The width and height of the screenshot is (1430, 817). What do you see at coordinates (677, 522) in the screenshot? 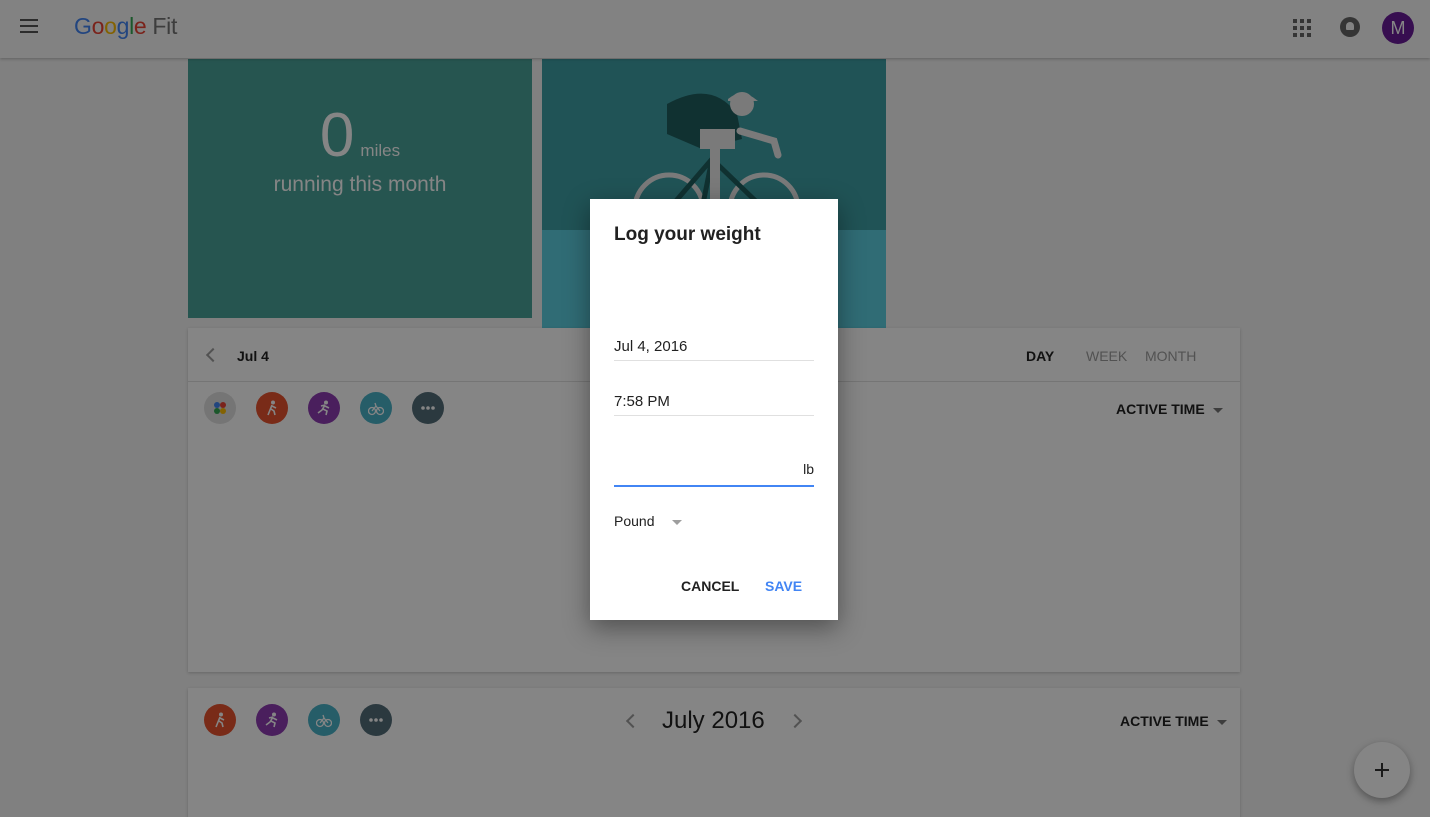
I see `dropdown-arrow-icon` at bounding box center [677, 522].